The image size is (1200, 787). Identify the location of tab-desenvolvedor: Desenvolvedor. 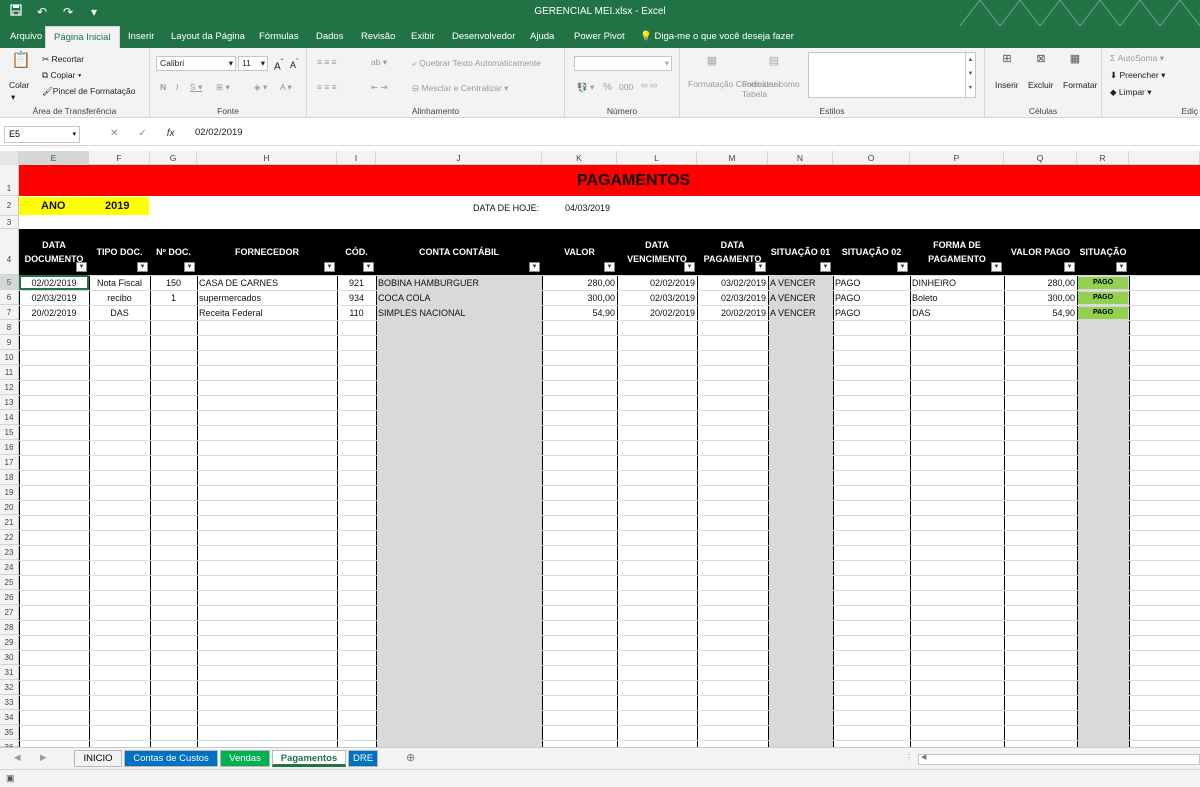
(483, 37).